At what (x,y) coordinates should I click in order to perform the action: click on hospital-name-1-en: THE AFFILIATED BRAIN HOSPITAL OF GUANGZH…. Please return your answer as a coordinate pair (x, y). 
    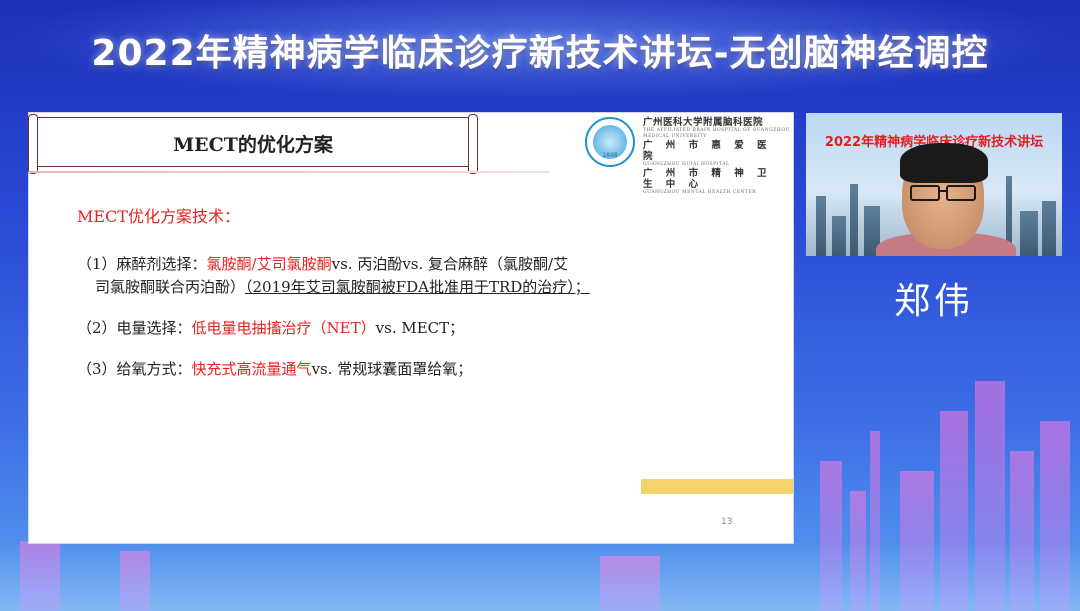
    Looking at the image, I should click on (716, 133).